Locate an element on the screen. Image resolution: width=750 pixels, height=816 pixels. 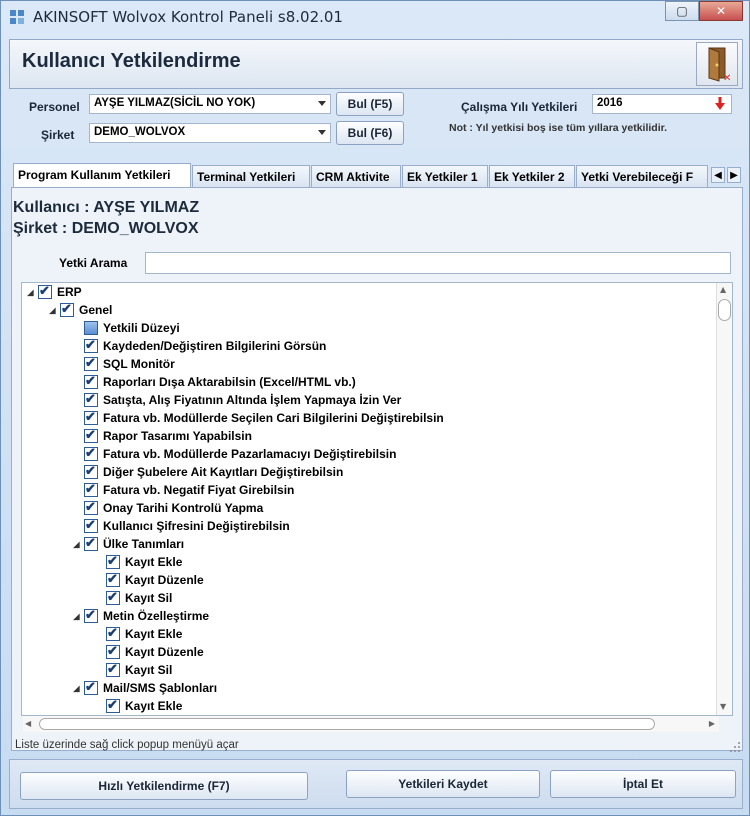
tab-scroll-left-icon: ◀ is located at coordinates (718, 175).